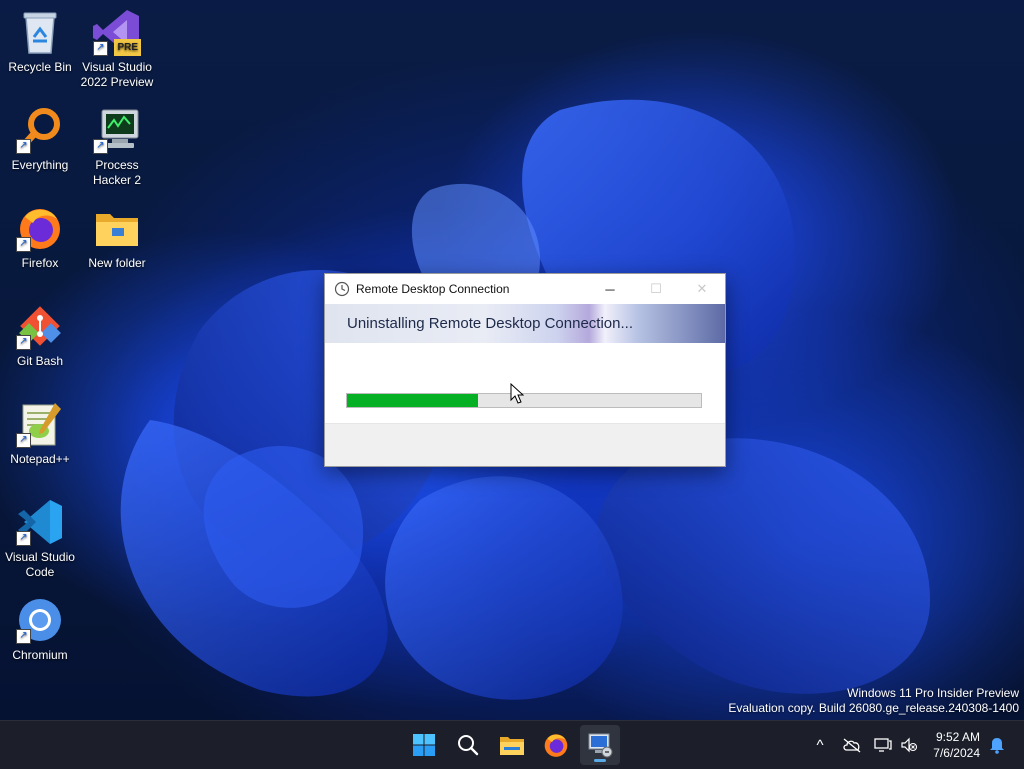 This screenshot has width=1024, height=769. I want to click on chevron-up-icon: ^, so click(820, 745).